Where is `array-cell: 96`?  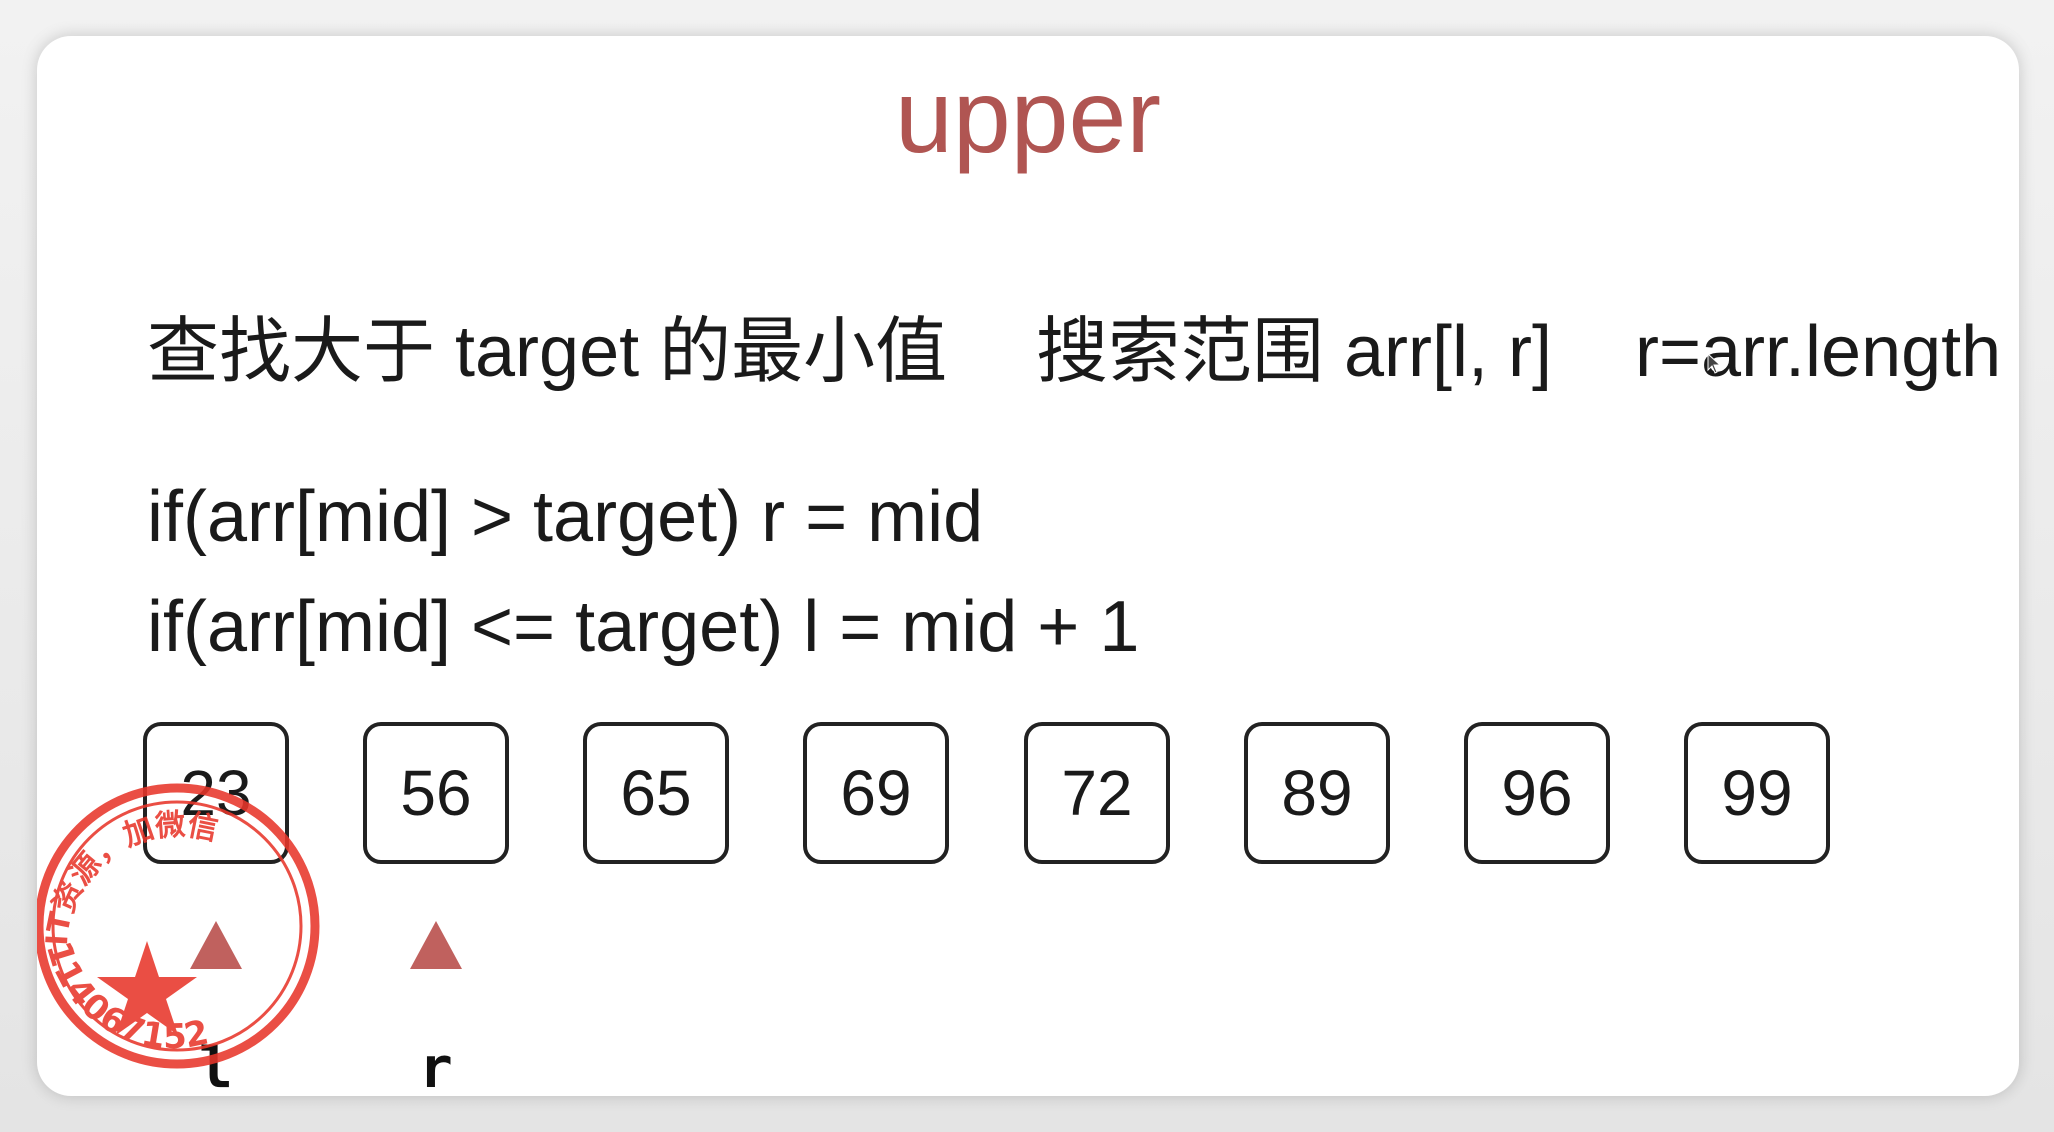 array-cell: 96 is located at coordinates (1537, 793).